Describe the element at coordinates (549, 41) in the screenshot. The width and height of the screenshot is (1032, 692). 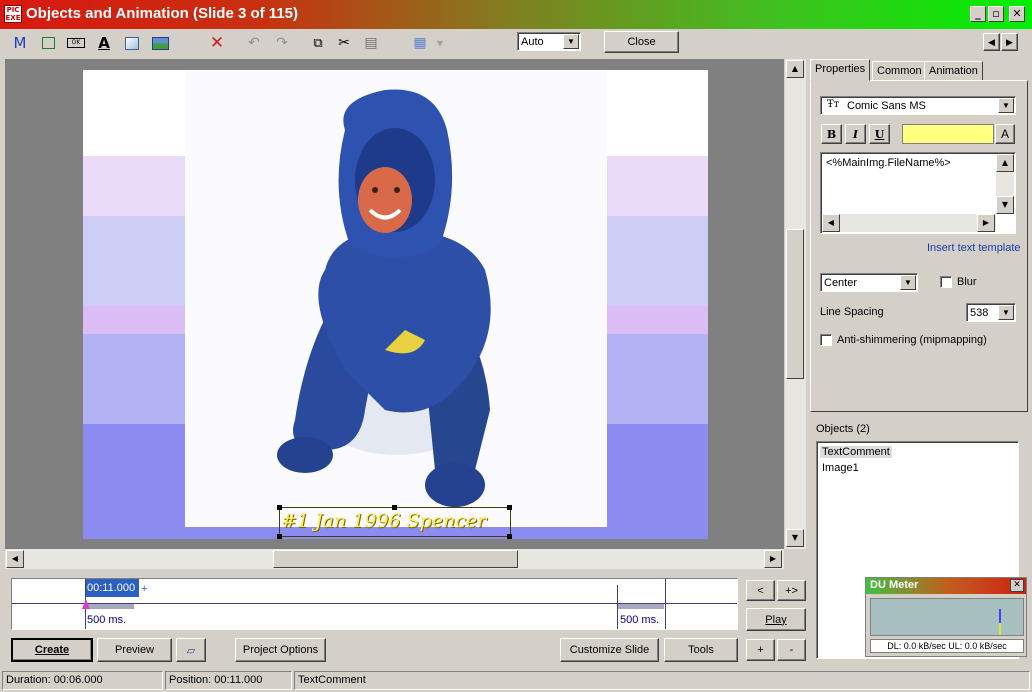
I see `zoom-select: Auto ▼` at that location.